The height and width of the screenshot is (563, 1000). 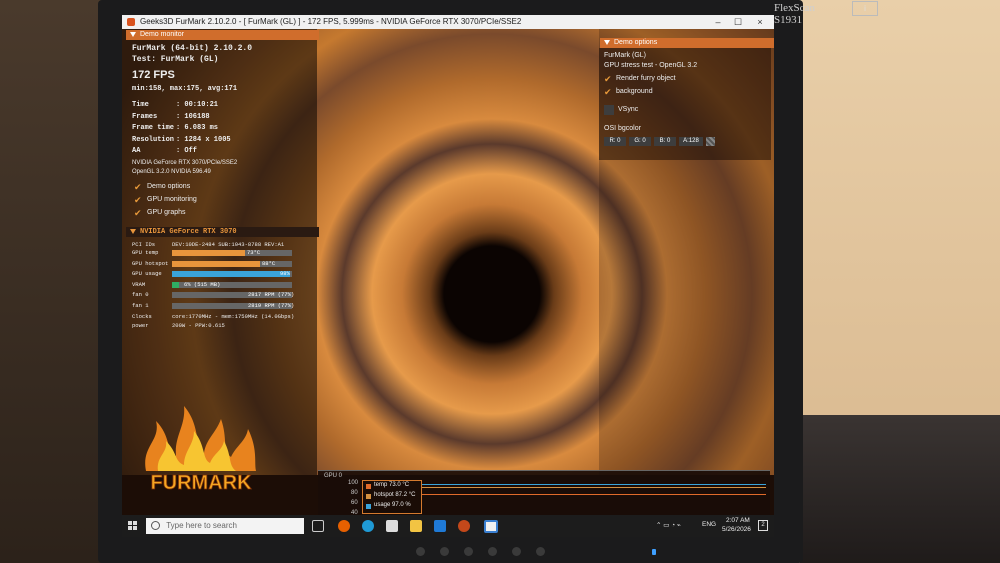 I want to click on gpu-metric-label: GPU usage, so click(x=147, y=273).